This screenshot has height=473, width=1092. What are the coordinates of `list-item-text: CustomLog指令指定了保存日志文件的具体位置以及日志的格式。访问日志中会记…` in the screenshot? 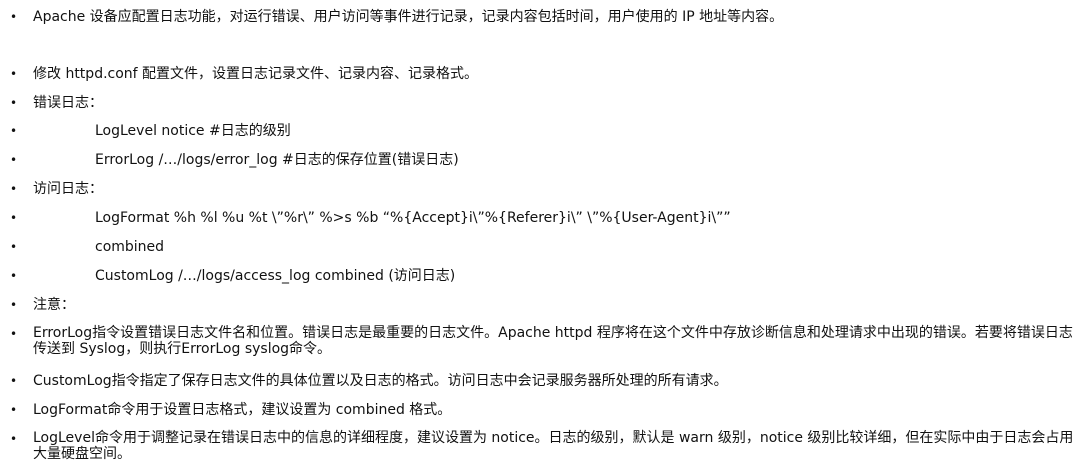 It's located at (380, 381).